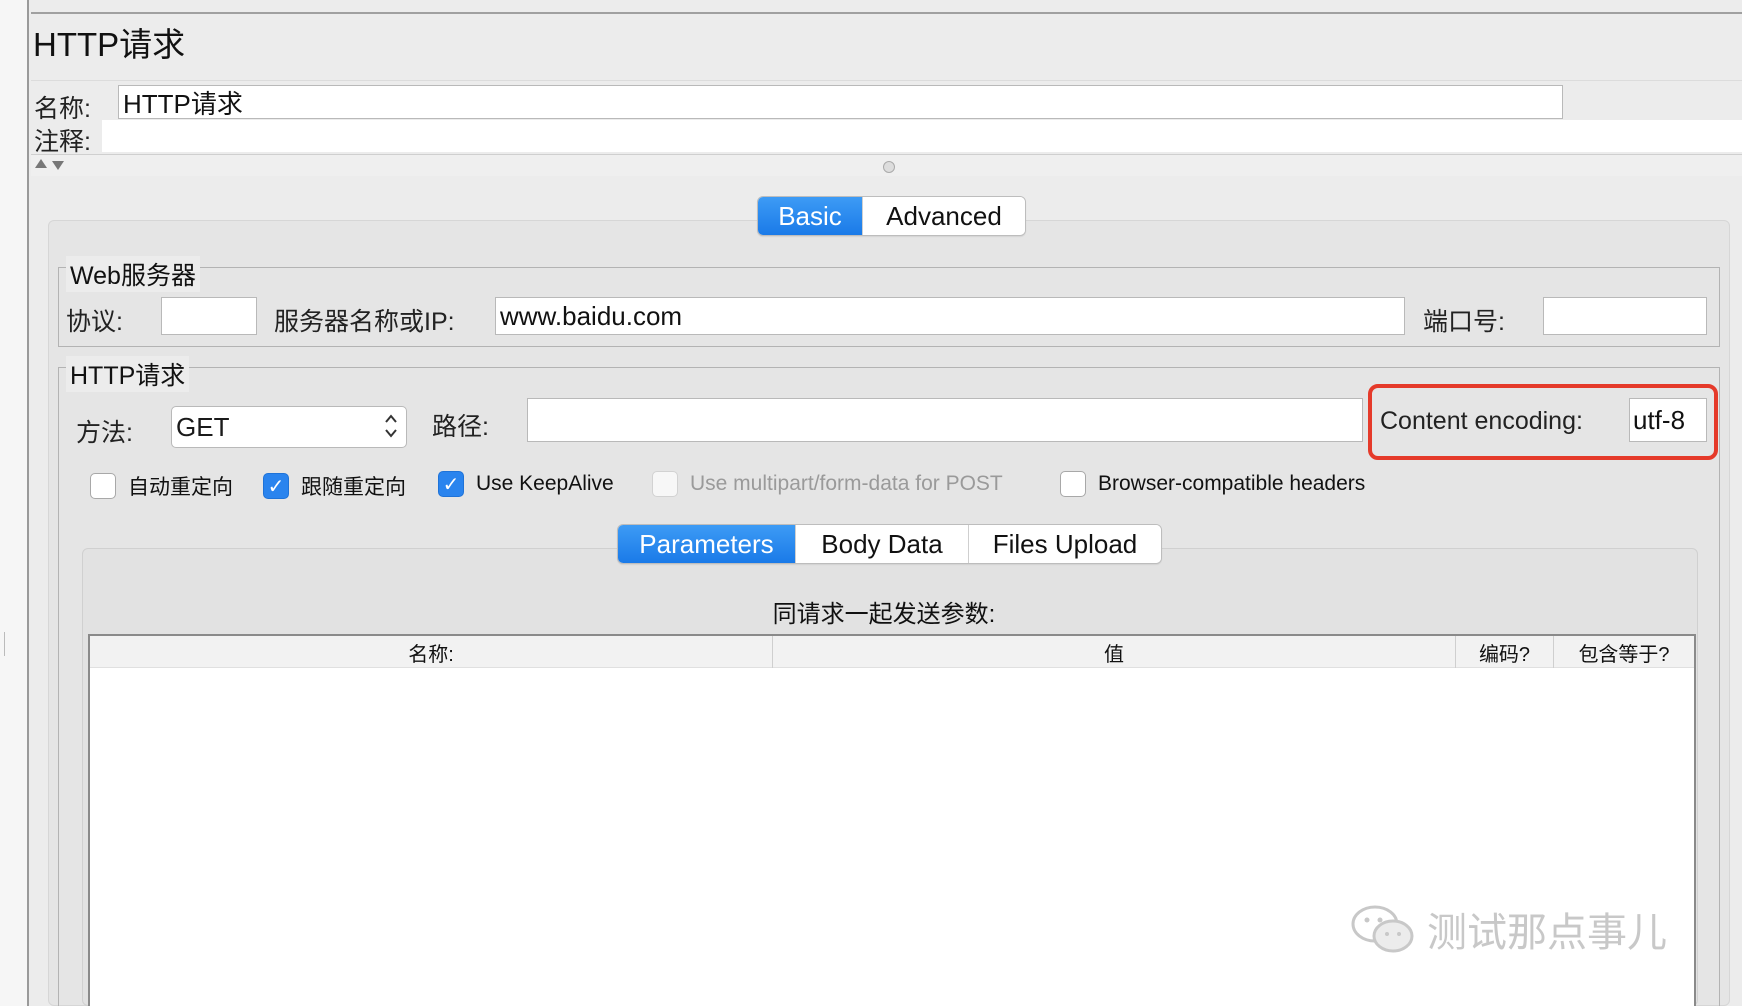 The width and height of the screenshot is (1742, 1006). Describe the element at coordinates (707, 544) in the screenshot. I see `tab-parameters: Parameters` at that location.